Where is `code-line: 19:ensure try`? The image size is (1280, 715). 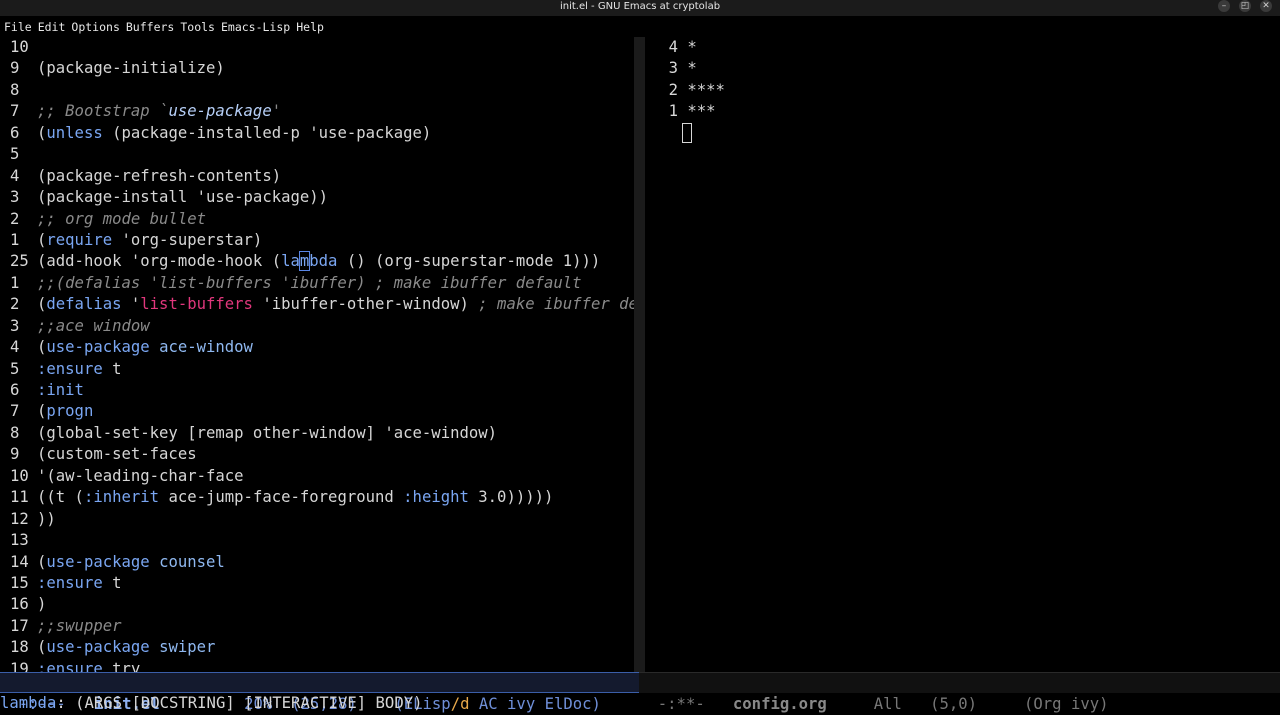
code-line: 19:ensure try is located at coordinates (317, 665).